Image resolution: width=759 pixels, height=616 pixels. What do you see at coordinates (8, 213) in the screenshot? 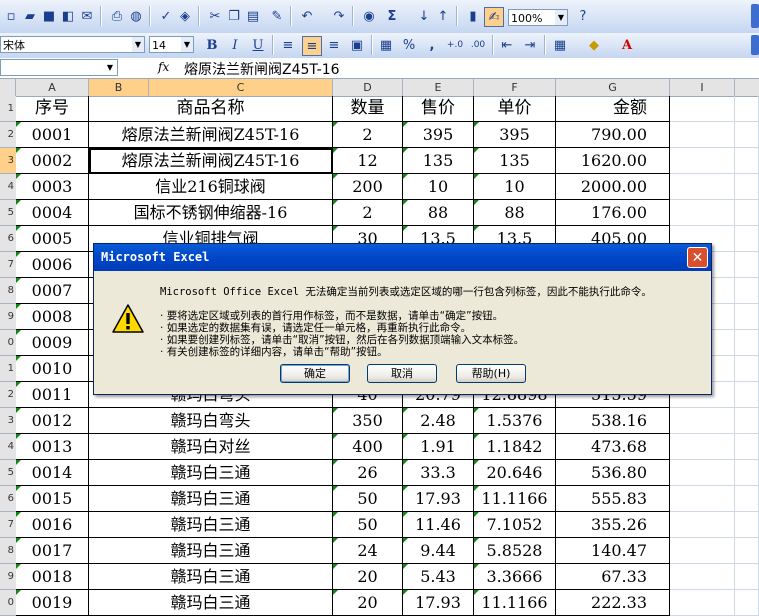
I see `row-header: 5` at bounding box center [8, 213].